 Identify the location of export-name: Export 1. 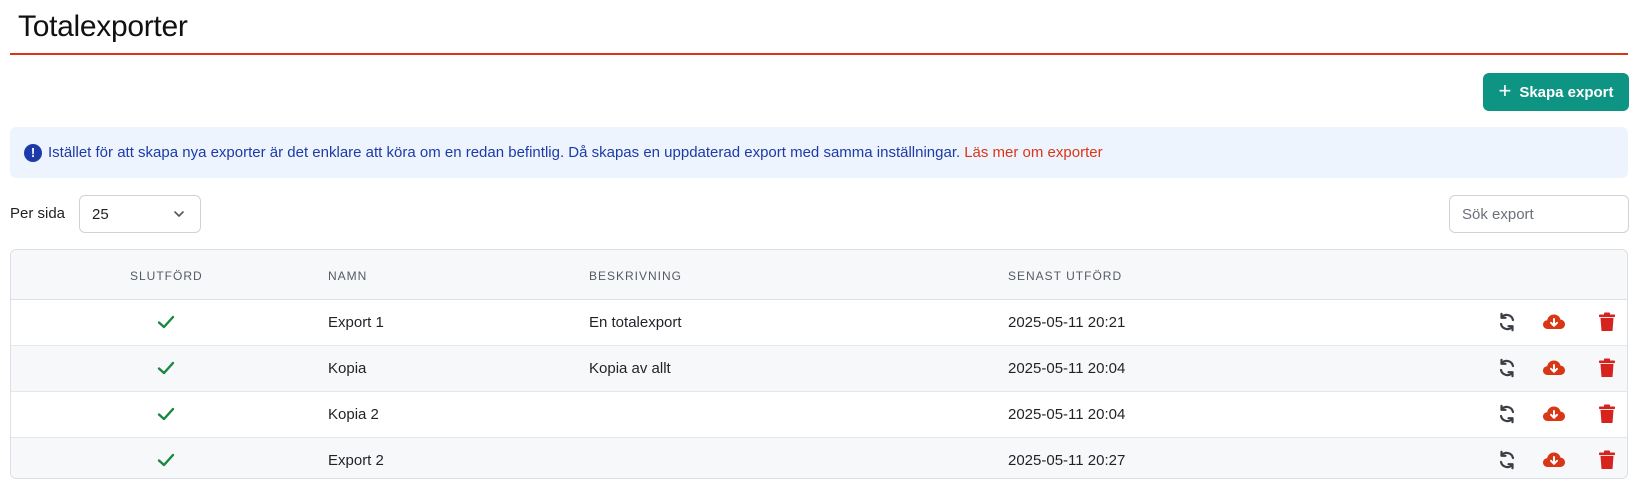
(356, 322).